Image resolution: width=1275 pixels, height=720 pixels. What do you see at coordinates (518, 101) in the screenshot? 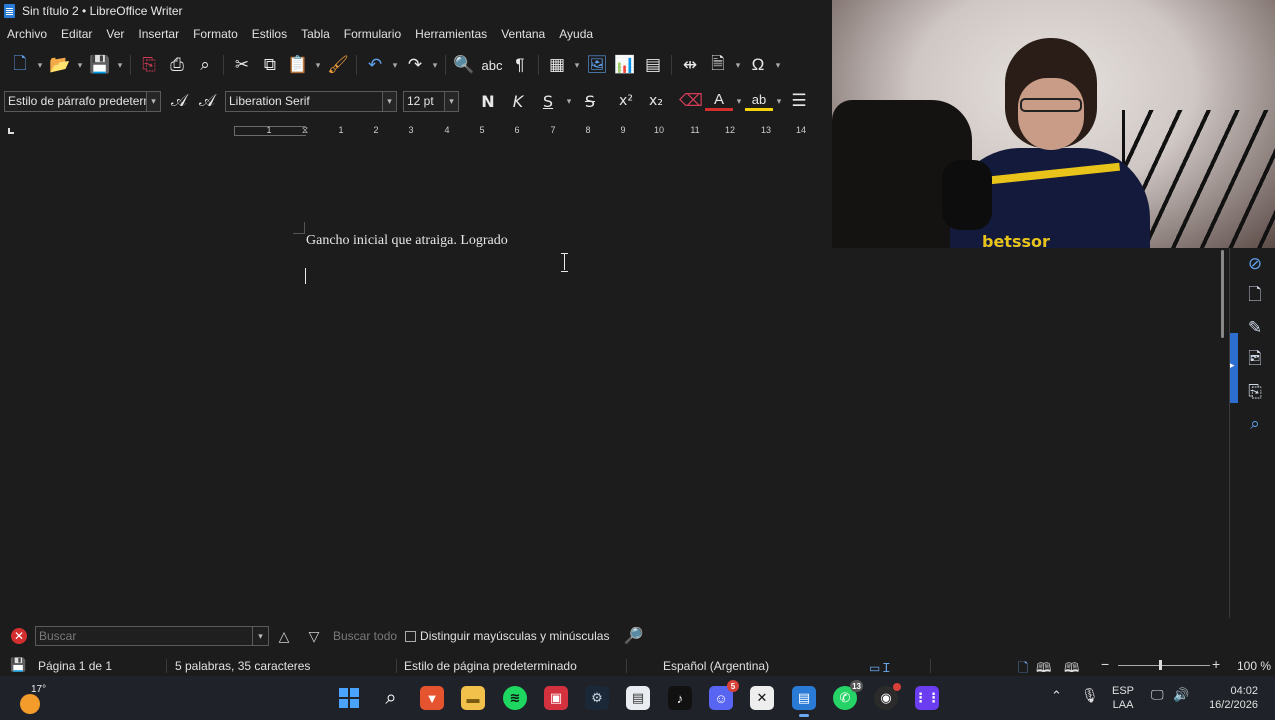
I see `italic-button: K` at bounding box center [518, 101].